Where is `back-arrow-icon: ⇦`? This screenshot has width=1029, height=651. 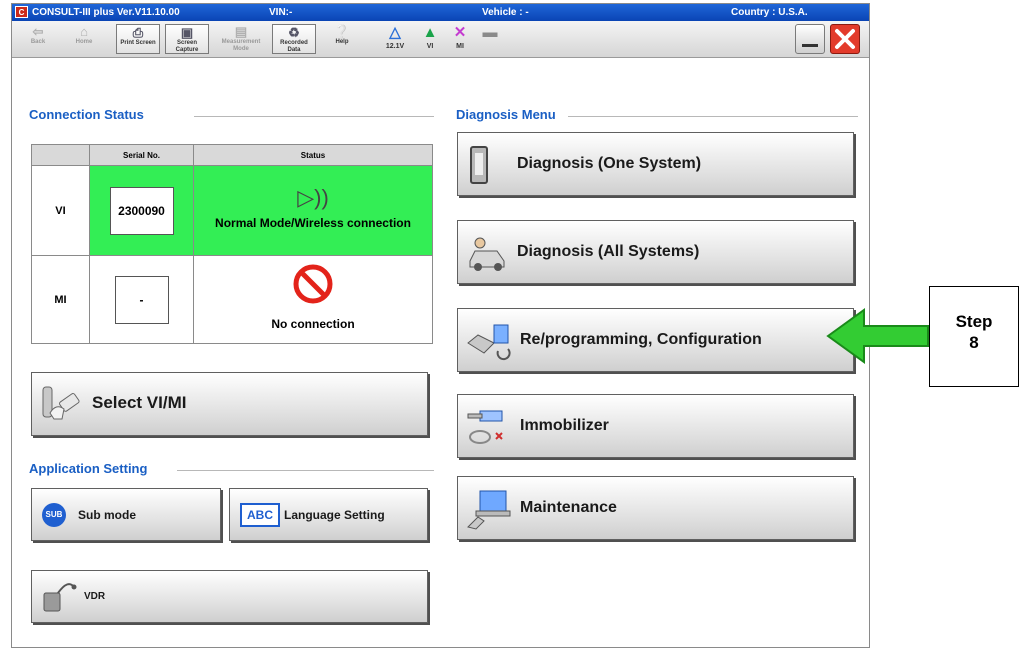
back-arrow-icon: ⇦ is located at coordinates (38, 31).